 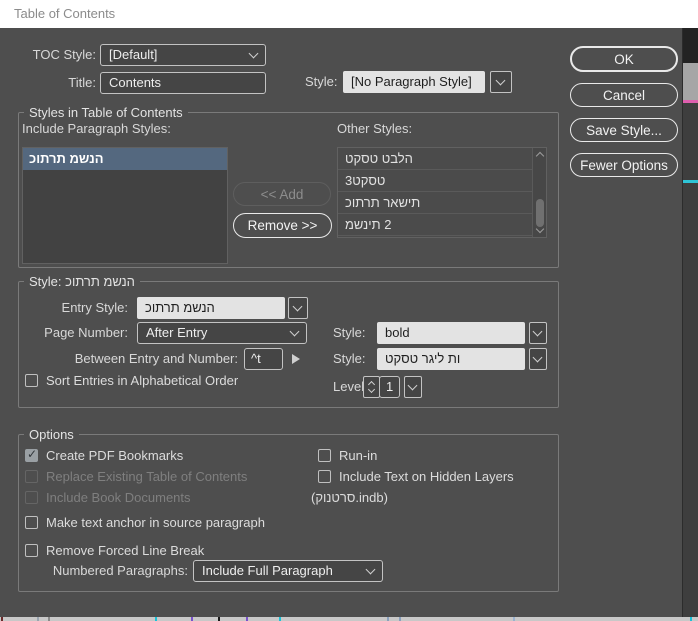 What do you see at coordinates (296, 359) in the screenshot?
I see `special-characters-menu-icon` at bounding box center [296, 359].